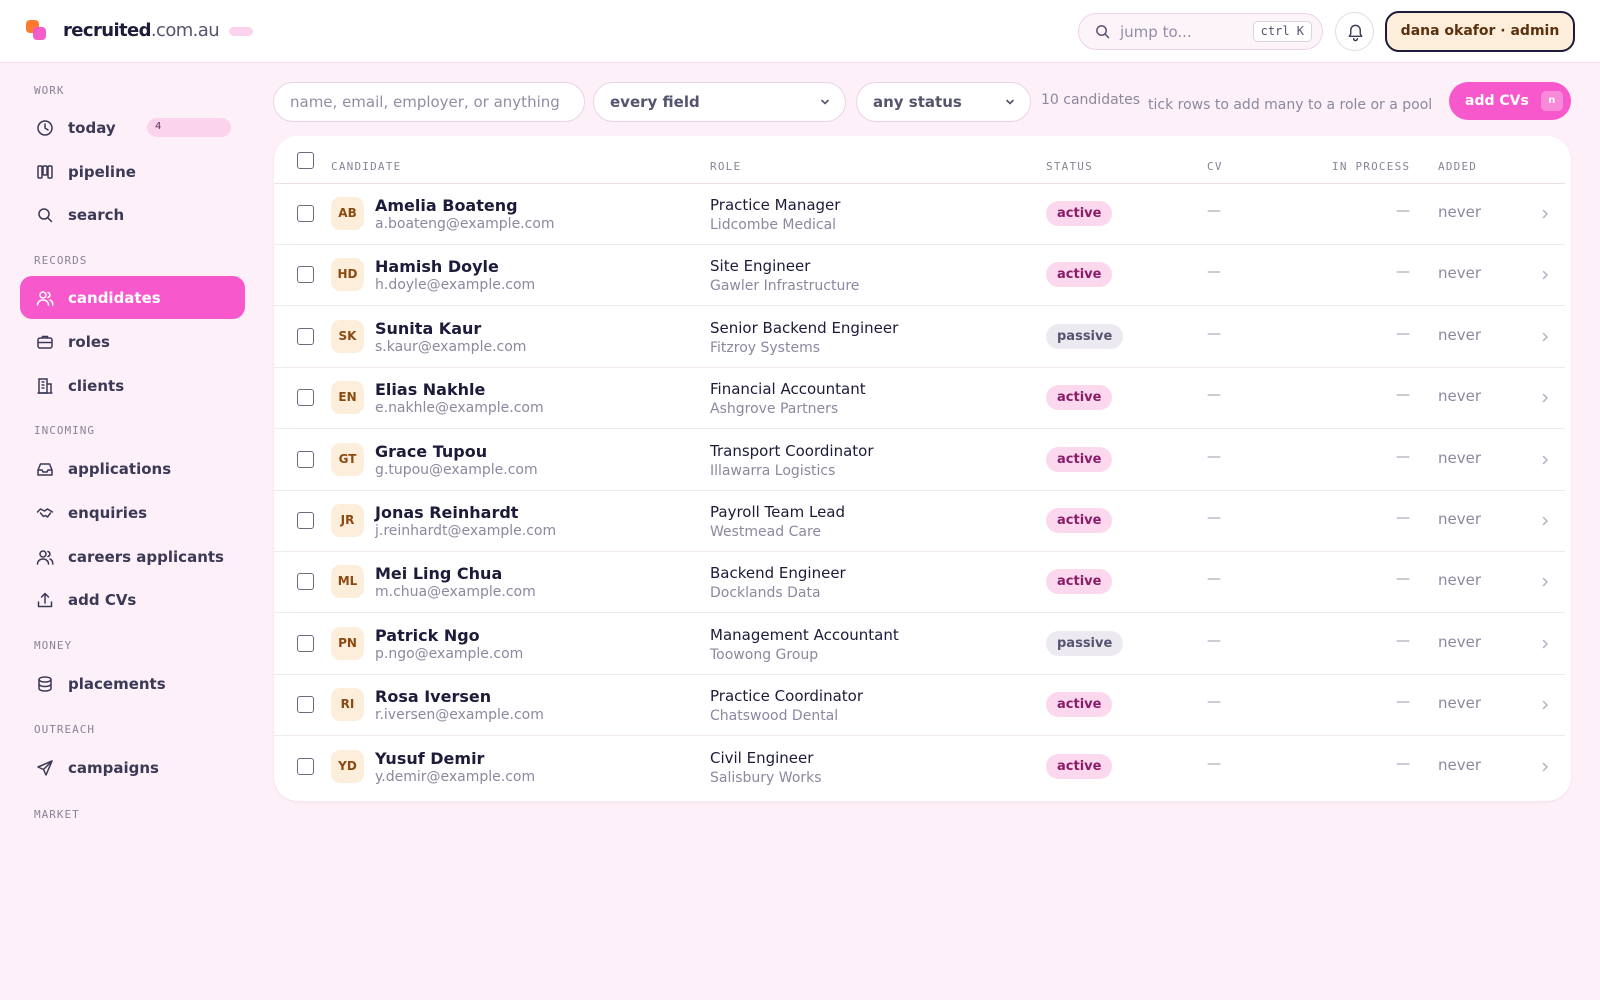  I want to click on search-icon, so click(1103, 32).